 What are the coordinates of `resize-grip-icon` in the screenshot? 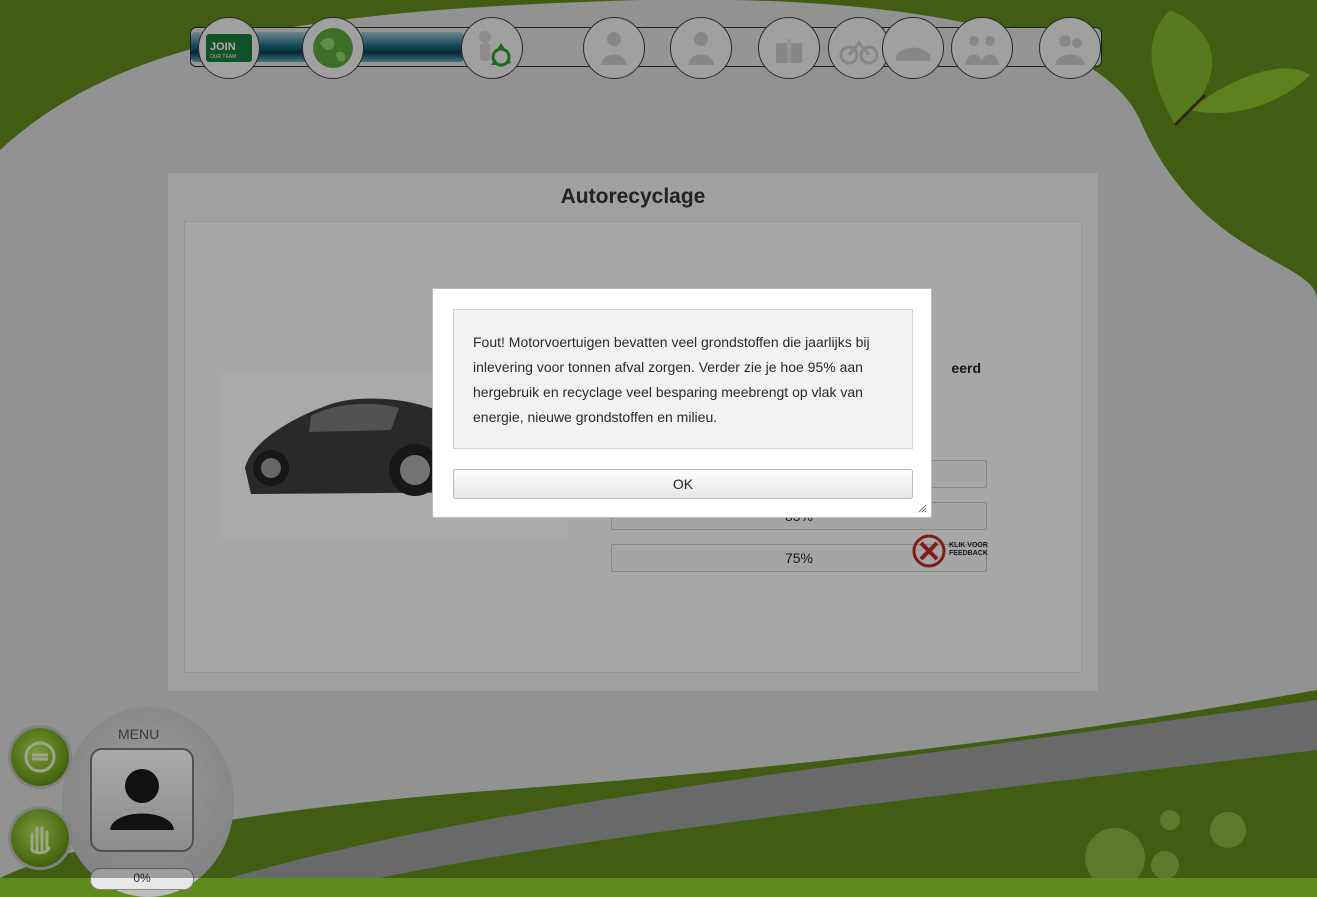 It's located at (922, 508).